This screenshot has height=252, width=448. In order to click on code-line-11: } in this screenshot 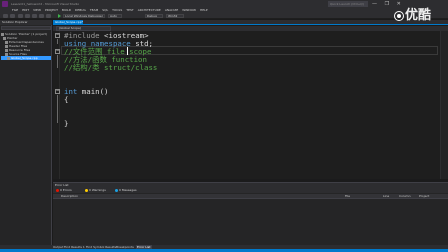, I will do `click(66, 123)`.